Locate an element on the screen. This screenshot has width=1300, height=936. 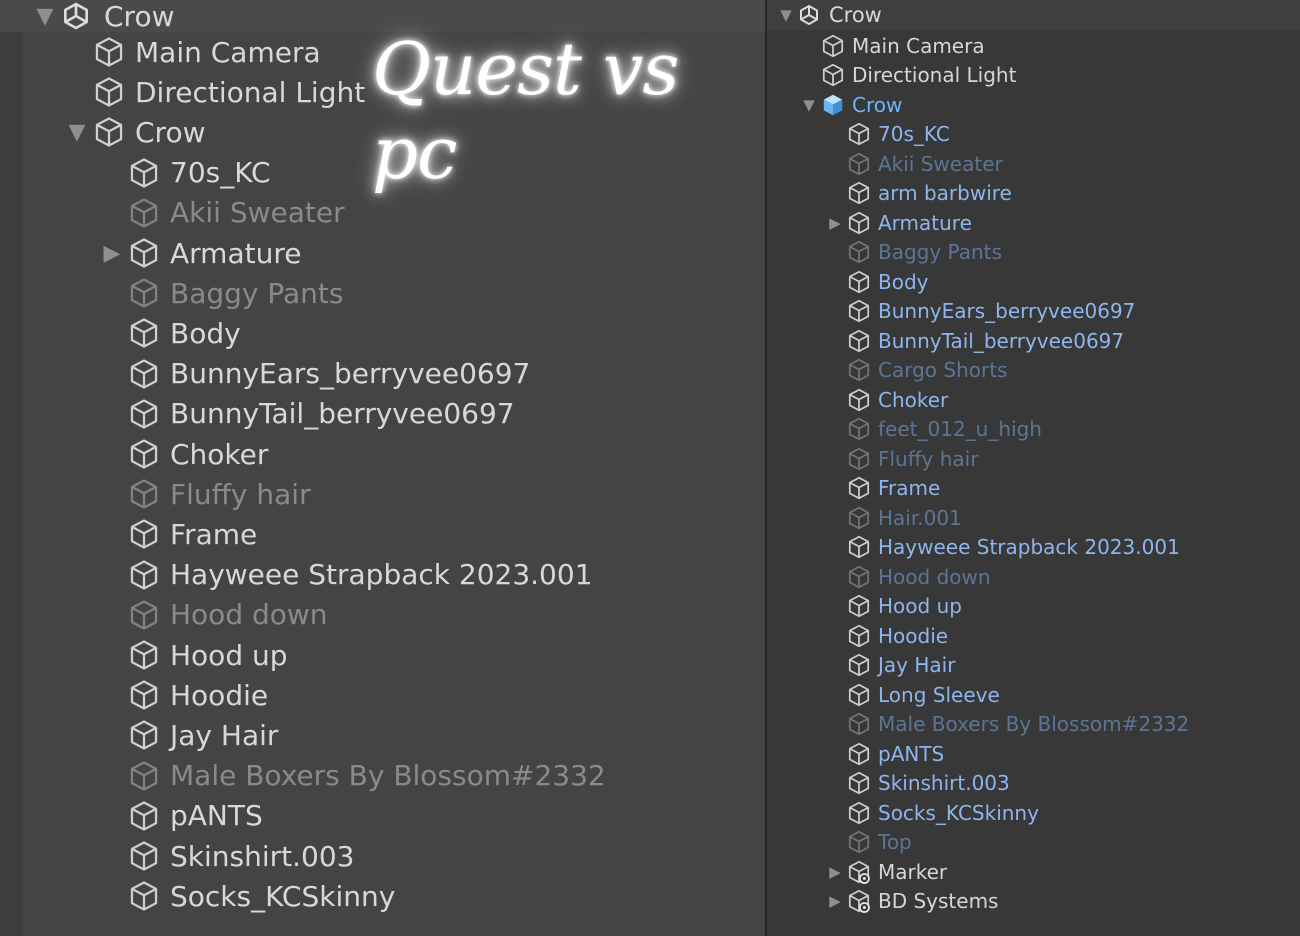
hierarchy-item-label: arm barbwire is located at coordinates (945, 193).